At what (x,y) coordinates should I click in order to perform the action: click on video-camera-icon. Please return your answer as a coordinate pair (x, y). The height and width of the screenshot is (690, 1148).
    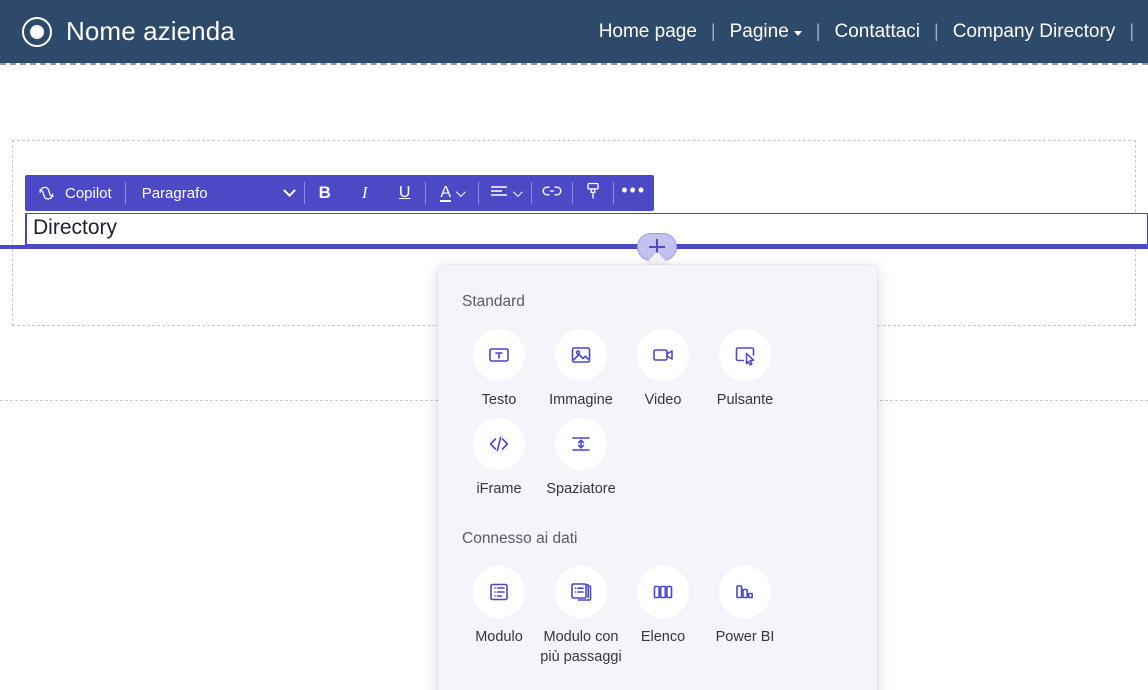
    Looking at the image, I should click on (663, 355).